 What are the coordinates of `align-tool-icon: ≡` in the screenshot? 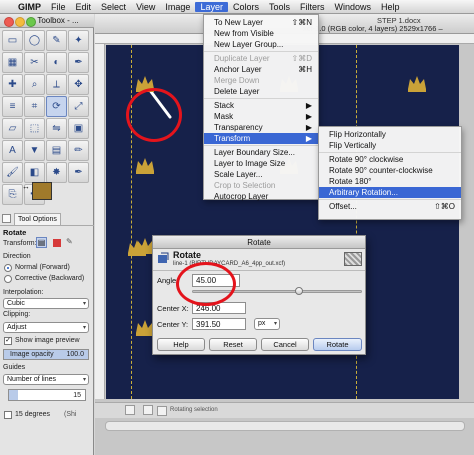 It's located at (12, 106).